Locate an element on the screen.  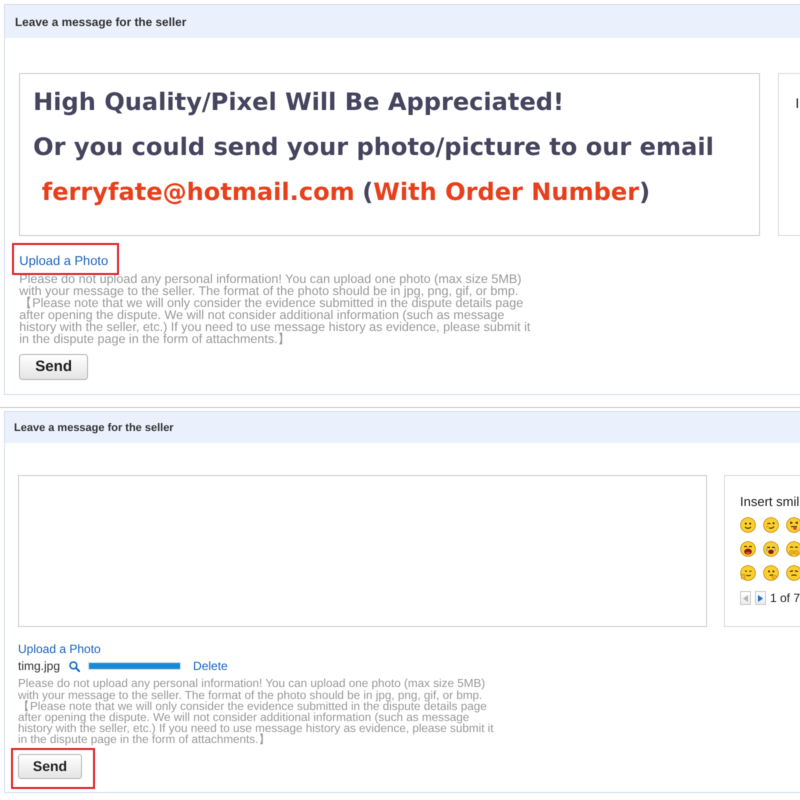
page-indicator: 1 of 7 is located at coordinates (785, 598).